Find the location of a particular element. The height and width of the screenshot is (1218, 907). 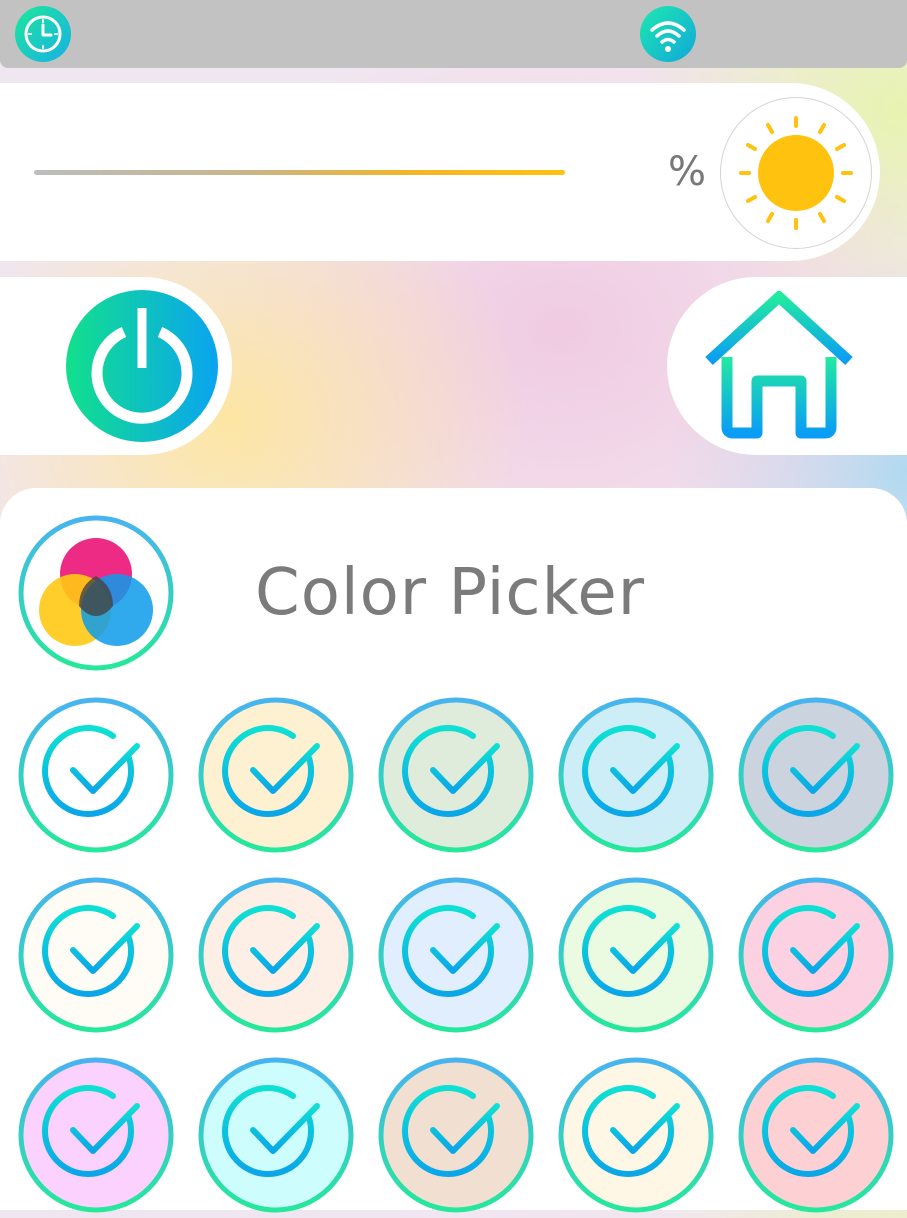

power-button is located at coordinates (142, 366).